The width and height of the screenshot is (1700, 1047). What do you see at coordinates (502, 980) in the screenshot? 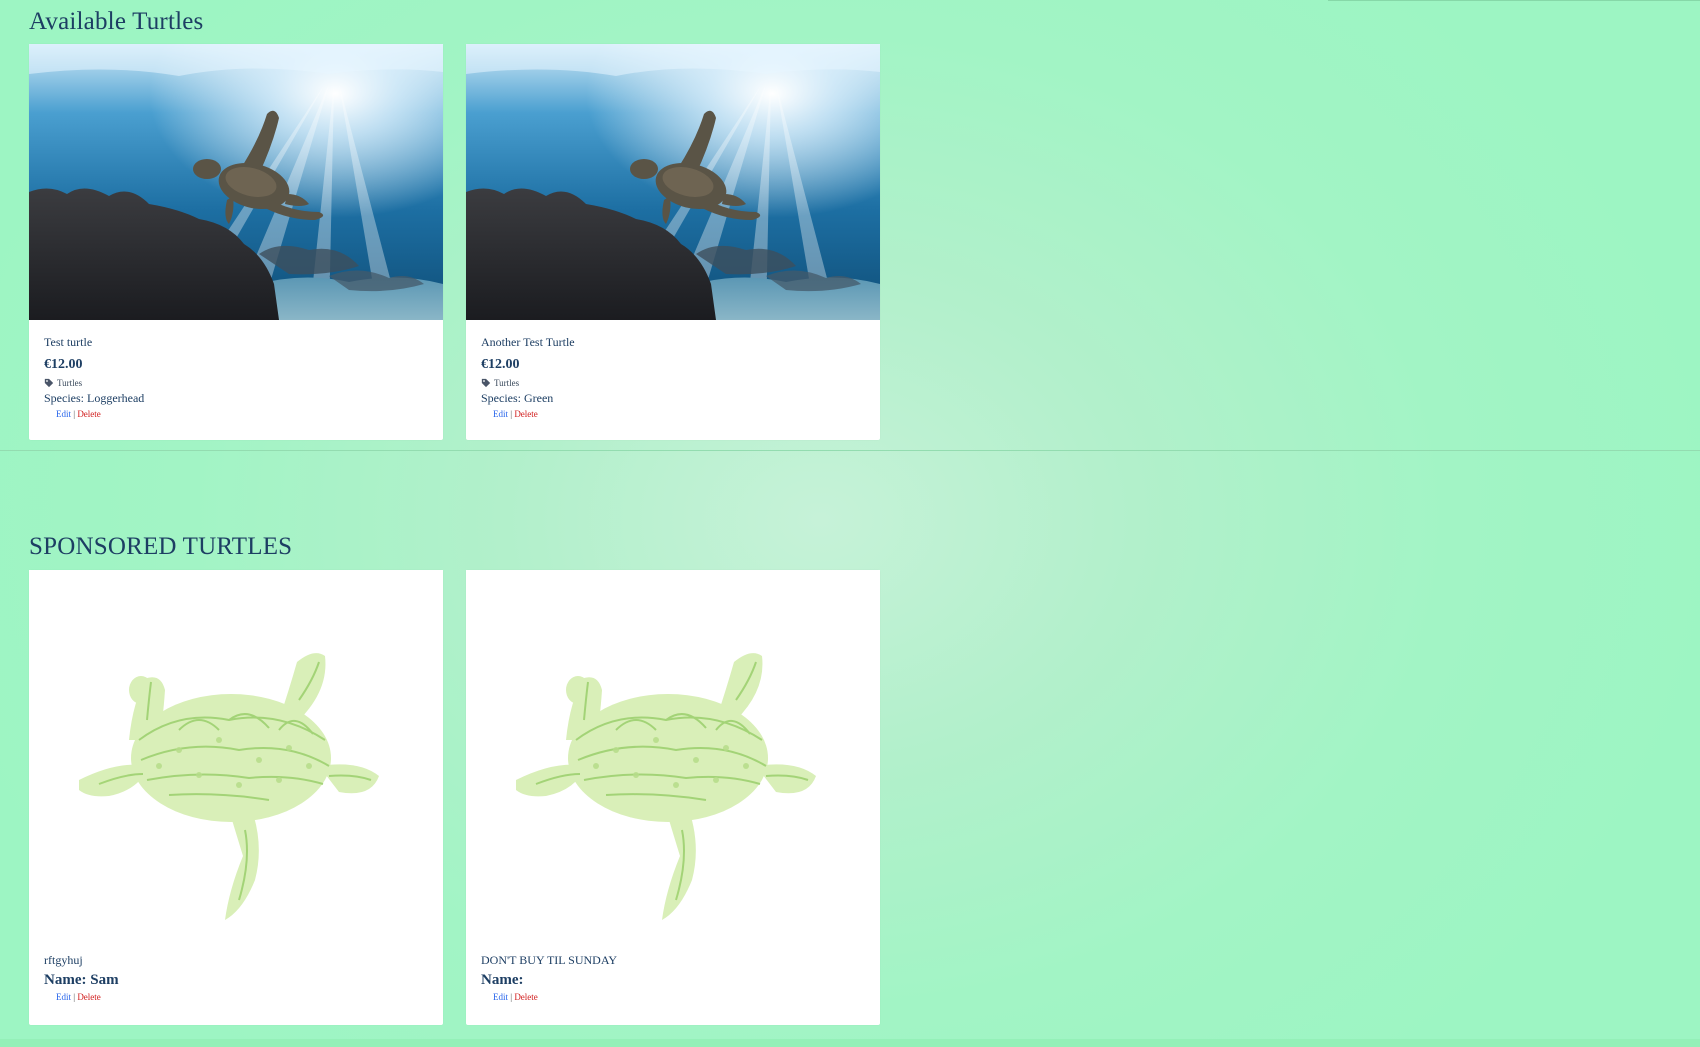
I see `sponsor-name: Name:` at bounding box center [502, 980].